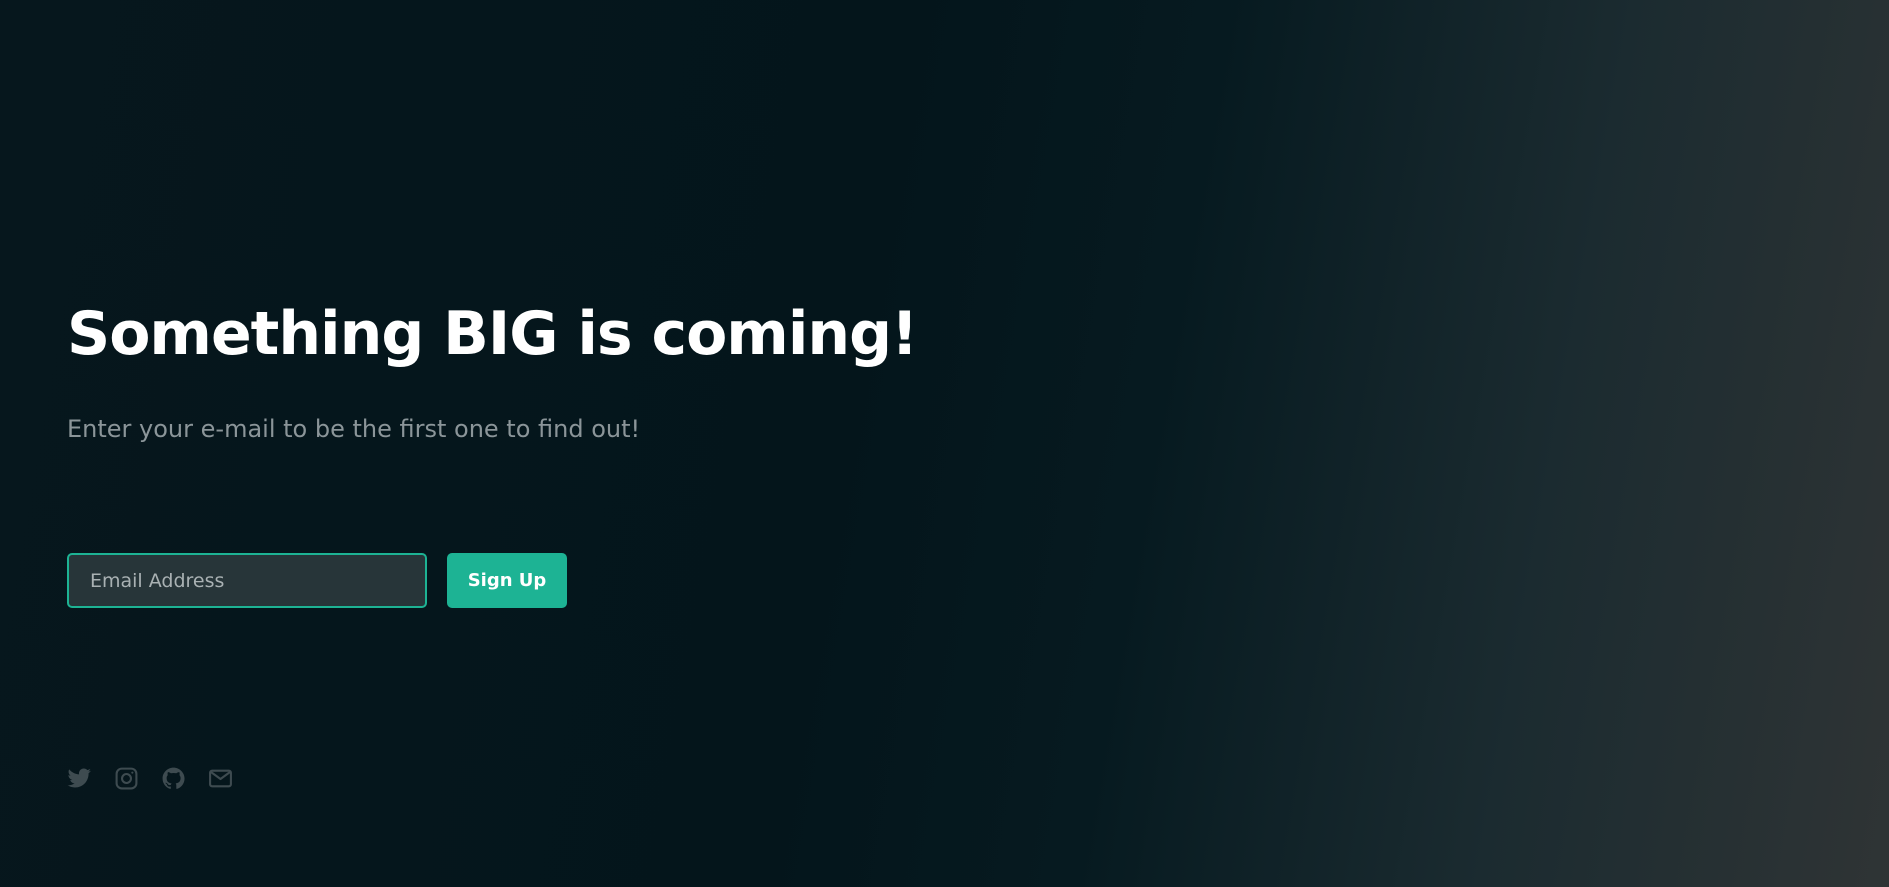 This screenshot has width=1889, height=887. What do you see at coordinates (126, 778) in the screenshot?
I see `instagram-icon` at bounding box center [126, 778].